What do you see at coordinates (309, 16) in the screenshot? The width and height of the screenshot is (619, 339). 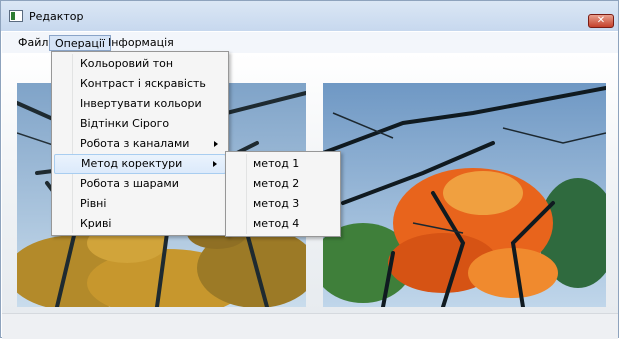 I see `title-bar: Редактор ✕` at bounding box center [309, 16].